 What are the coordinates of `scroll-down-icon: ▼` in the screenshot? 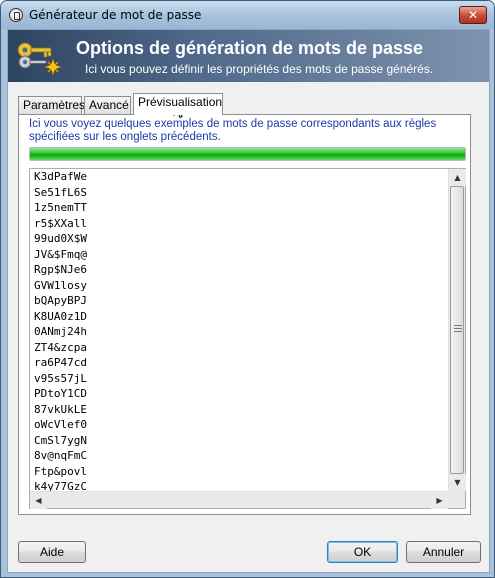 It's located at (457, 482).